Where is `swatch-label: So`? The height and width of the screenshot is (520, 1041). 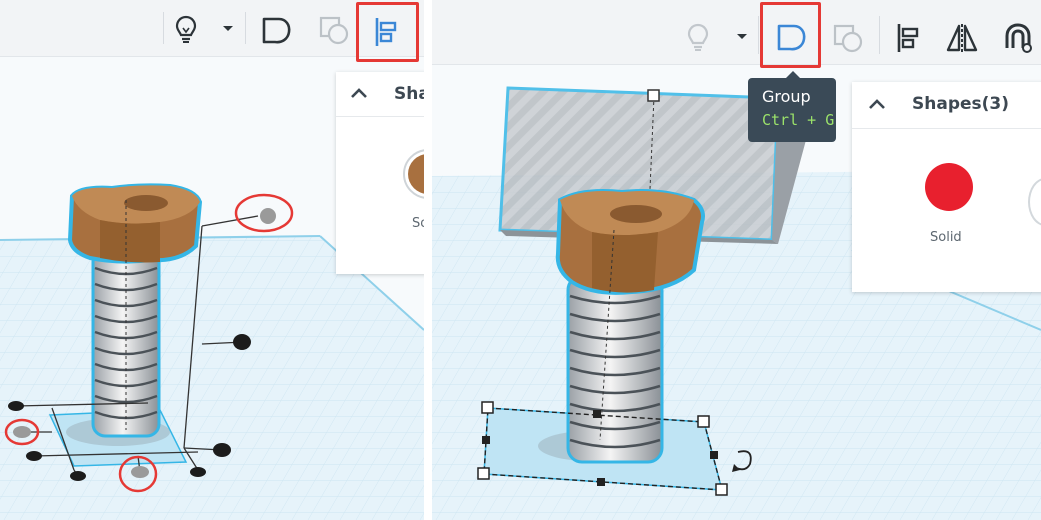 swatch-label: So is located at coordinates (418, 223).